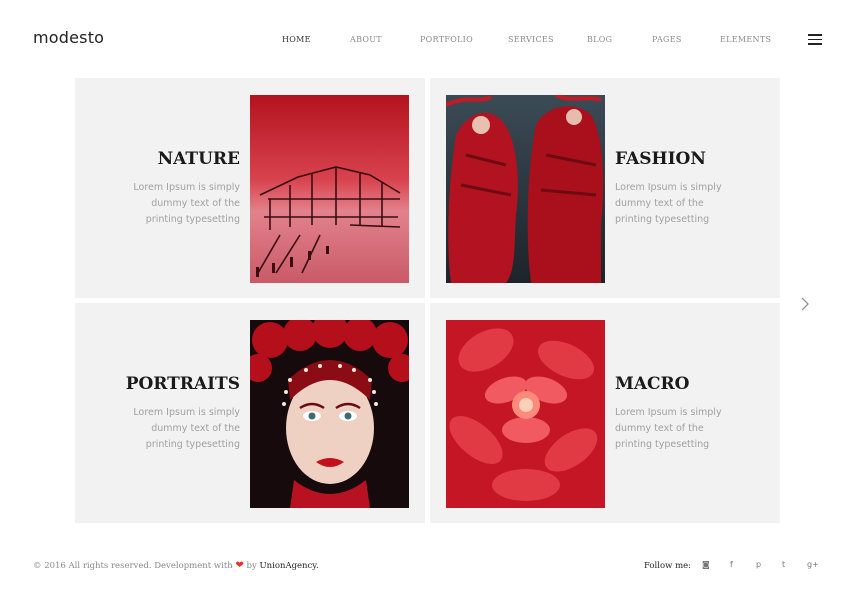 The width and height of the screenshot is (853, 600). Describe the element at coordinates (783, 564) in the screenshot. I see `twitter-icon: t` at that location.